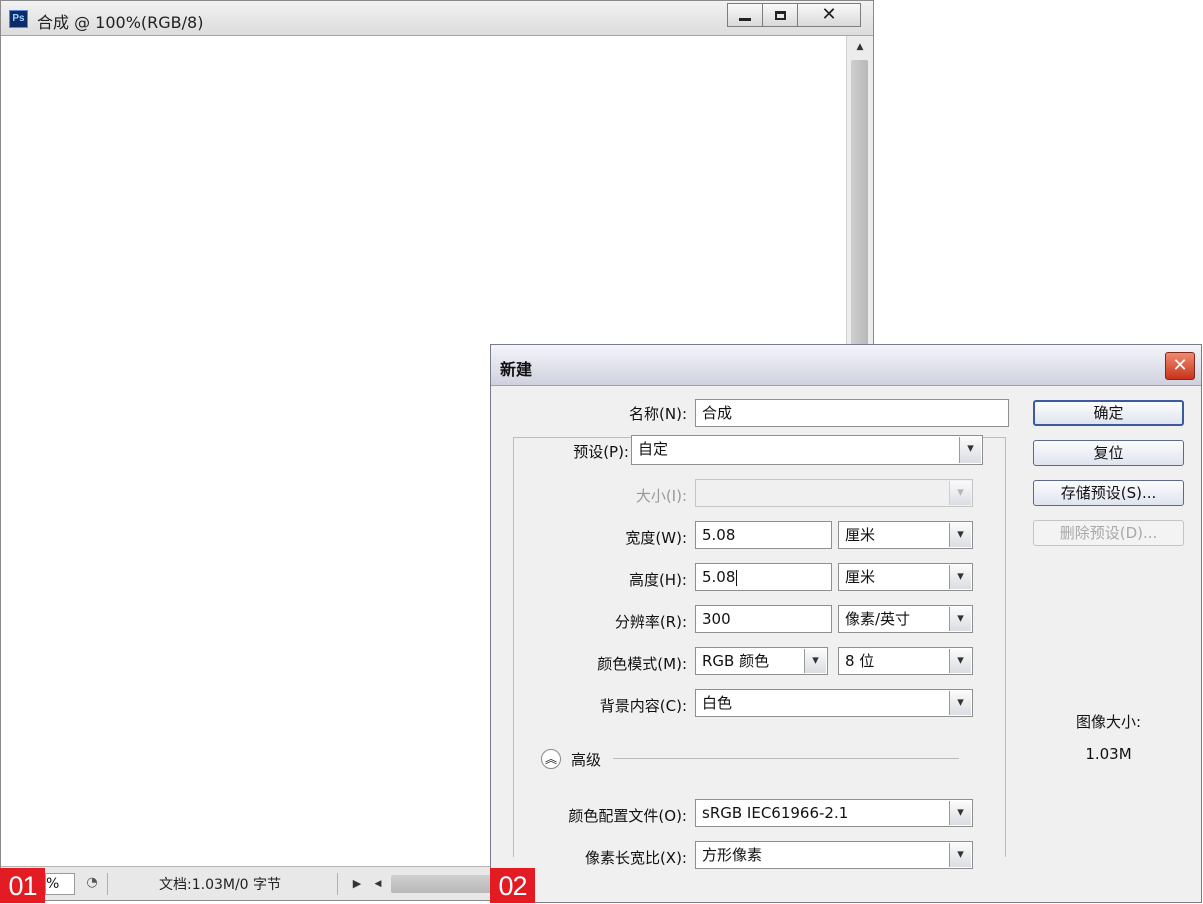 This screenshot has width=1203, height=904. What do you see at coordinates (18, 19) in the screenshot?
I see `photoshop-icon: Ps` at bounding box center [18, 19].